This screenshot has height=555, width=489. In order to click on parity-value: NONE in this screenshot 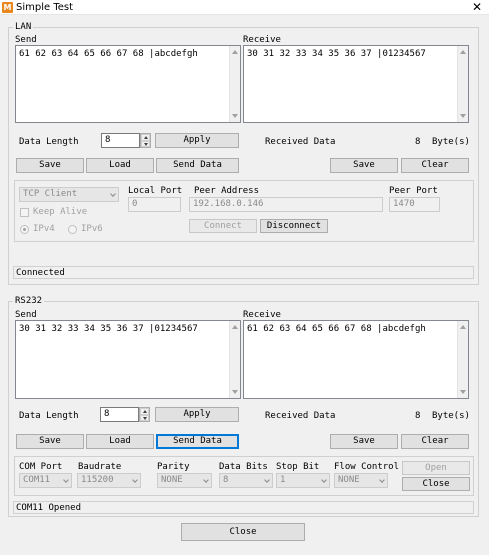, I will do `click(172, 480)`.